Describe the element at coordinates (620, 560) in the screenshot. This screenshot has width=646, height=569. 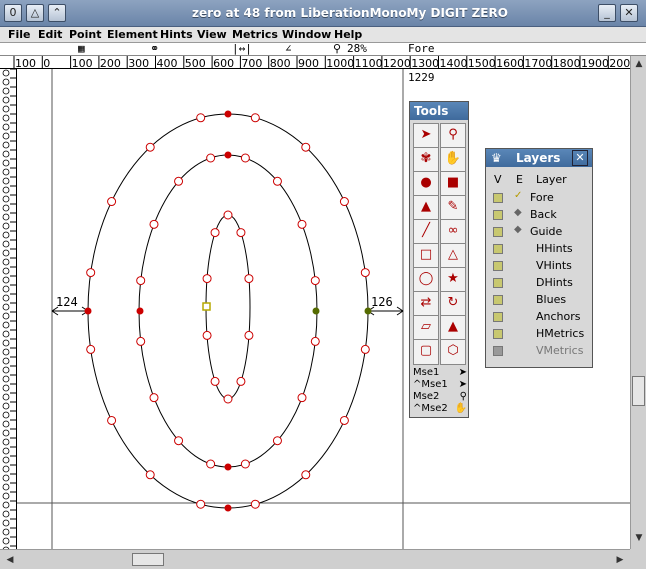
I see `scroll-right-icon: ▶` at that location.